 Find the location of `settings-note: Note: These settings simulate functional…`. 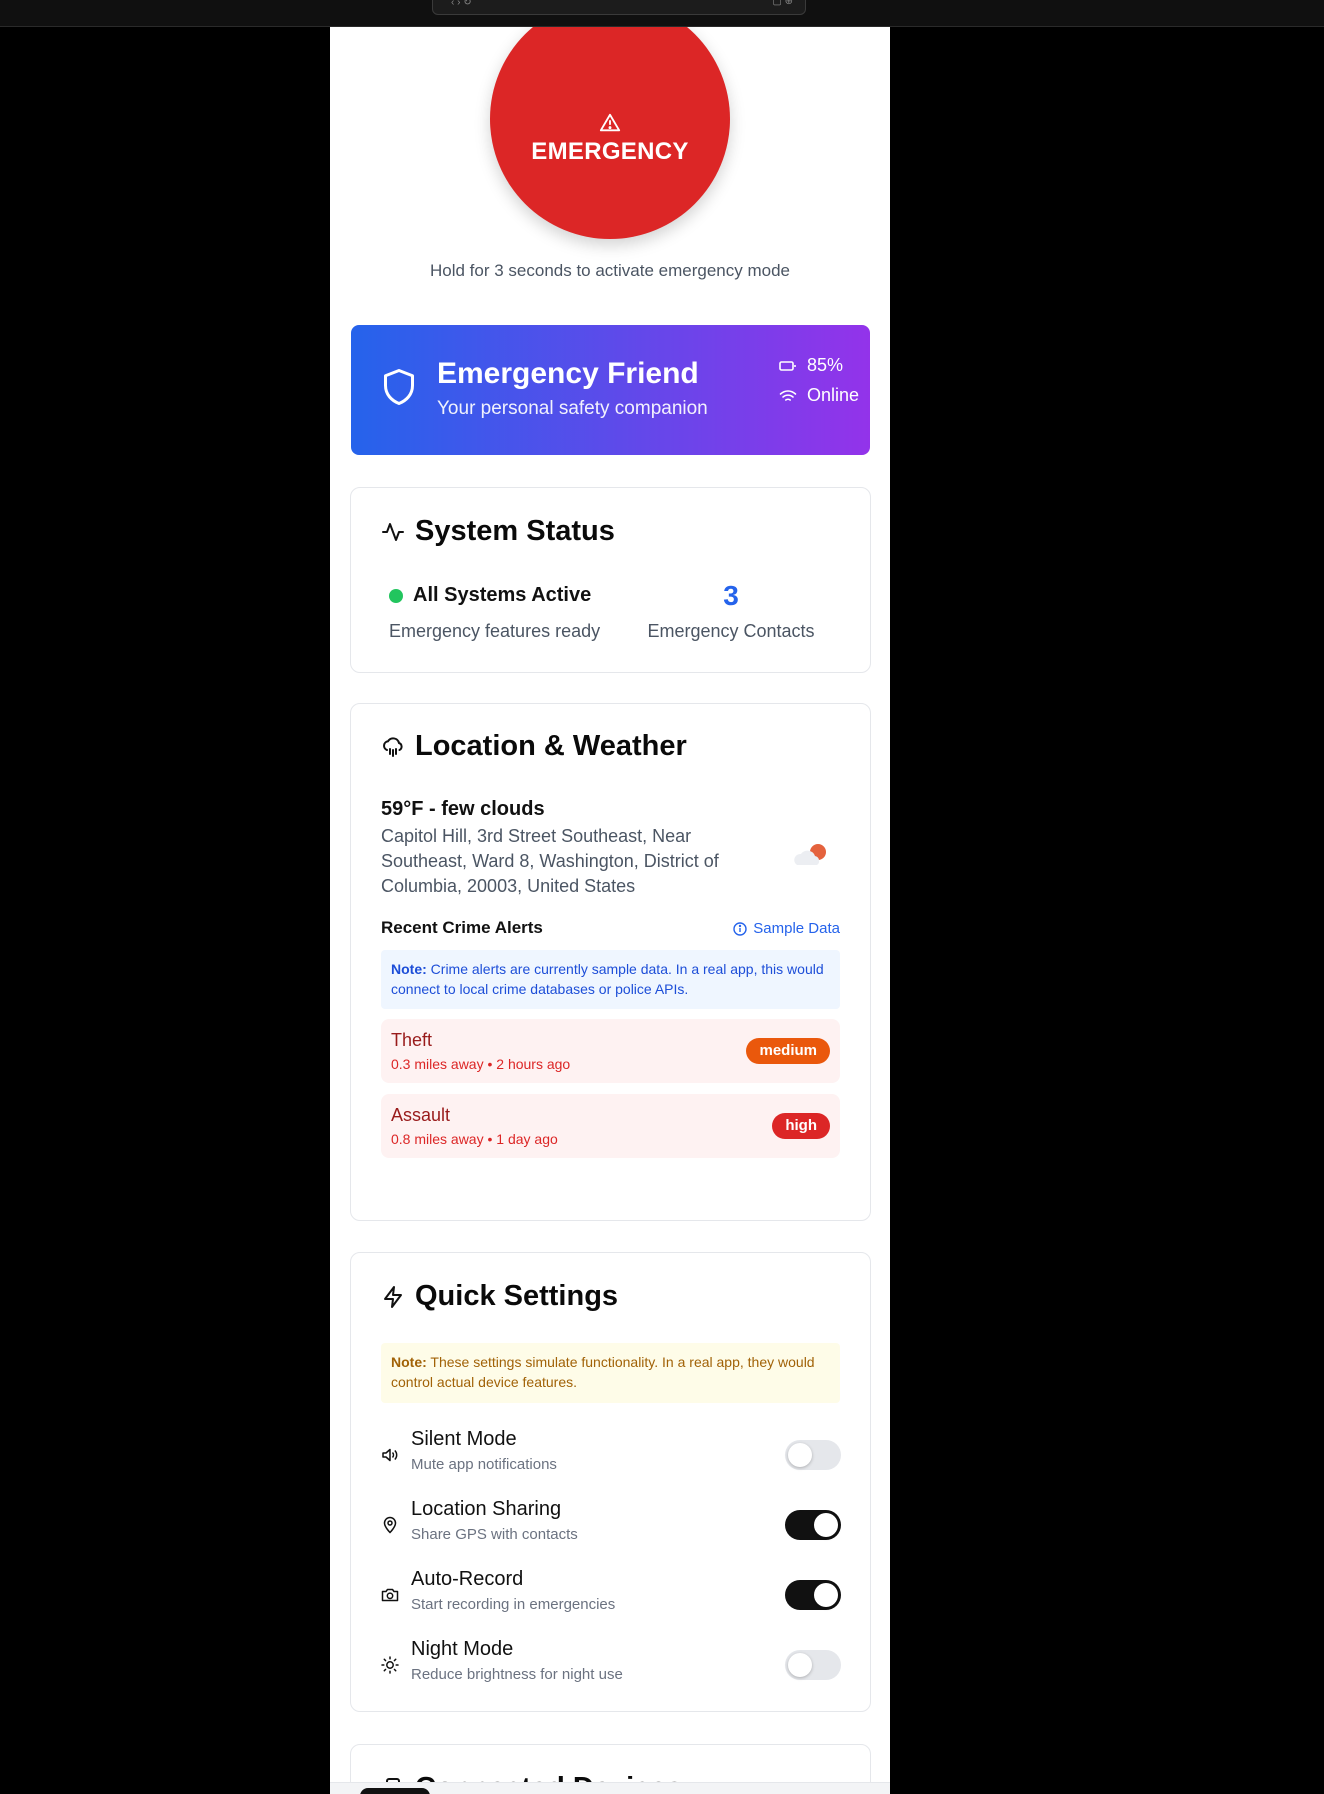

settings-note: Note: These settings simulate functional… is located at coordinates (610, 1373).